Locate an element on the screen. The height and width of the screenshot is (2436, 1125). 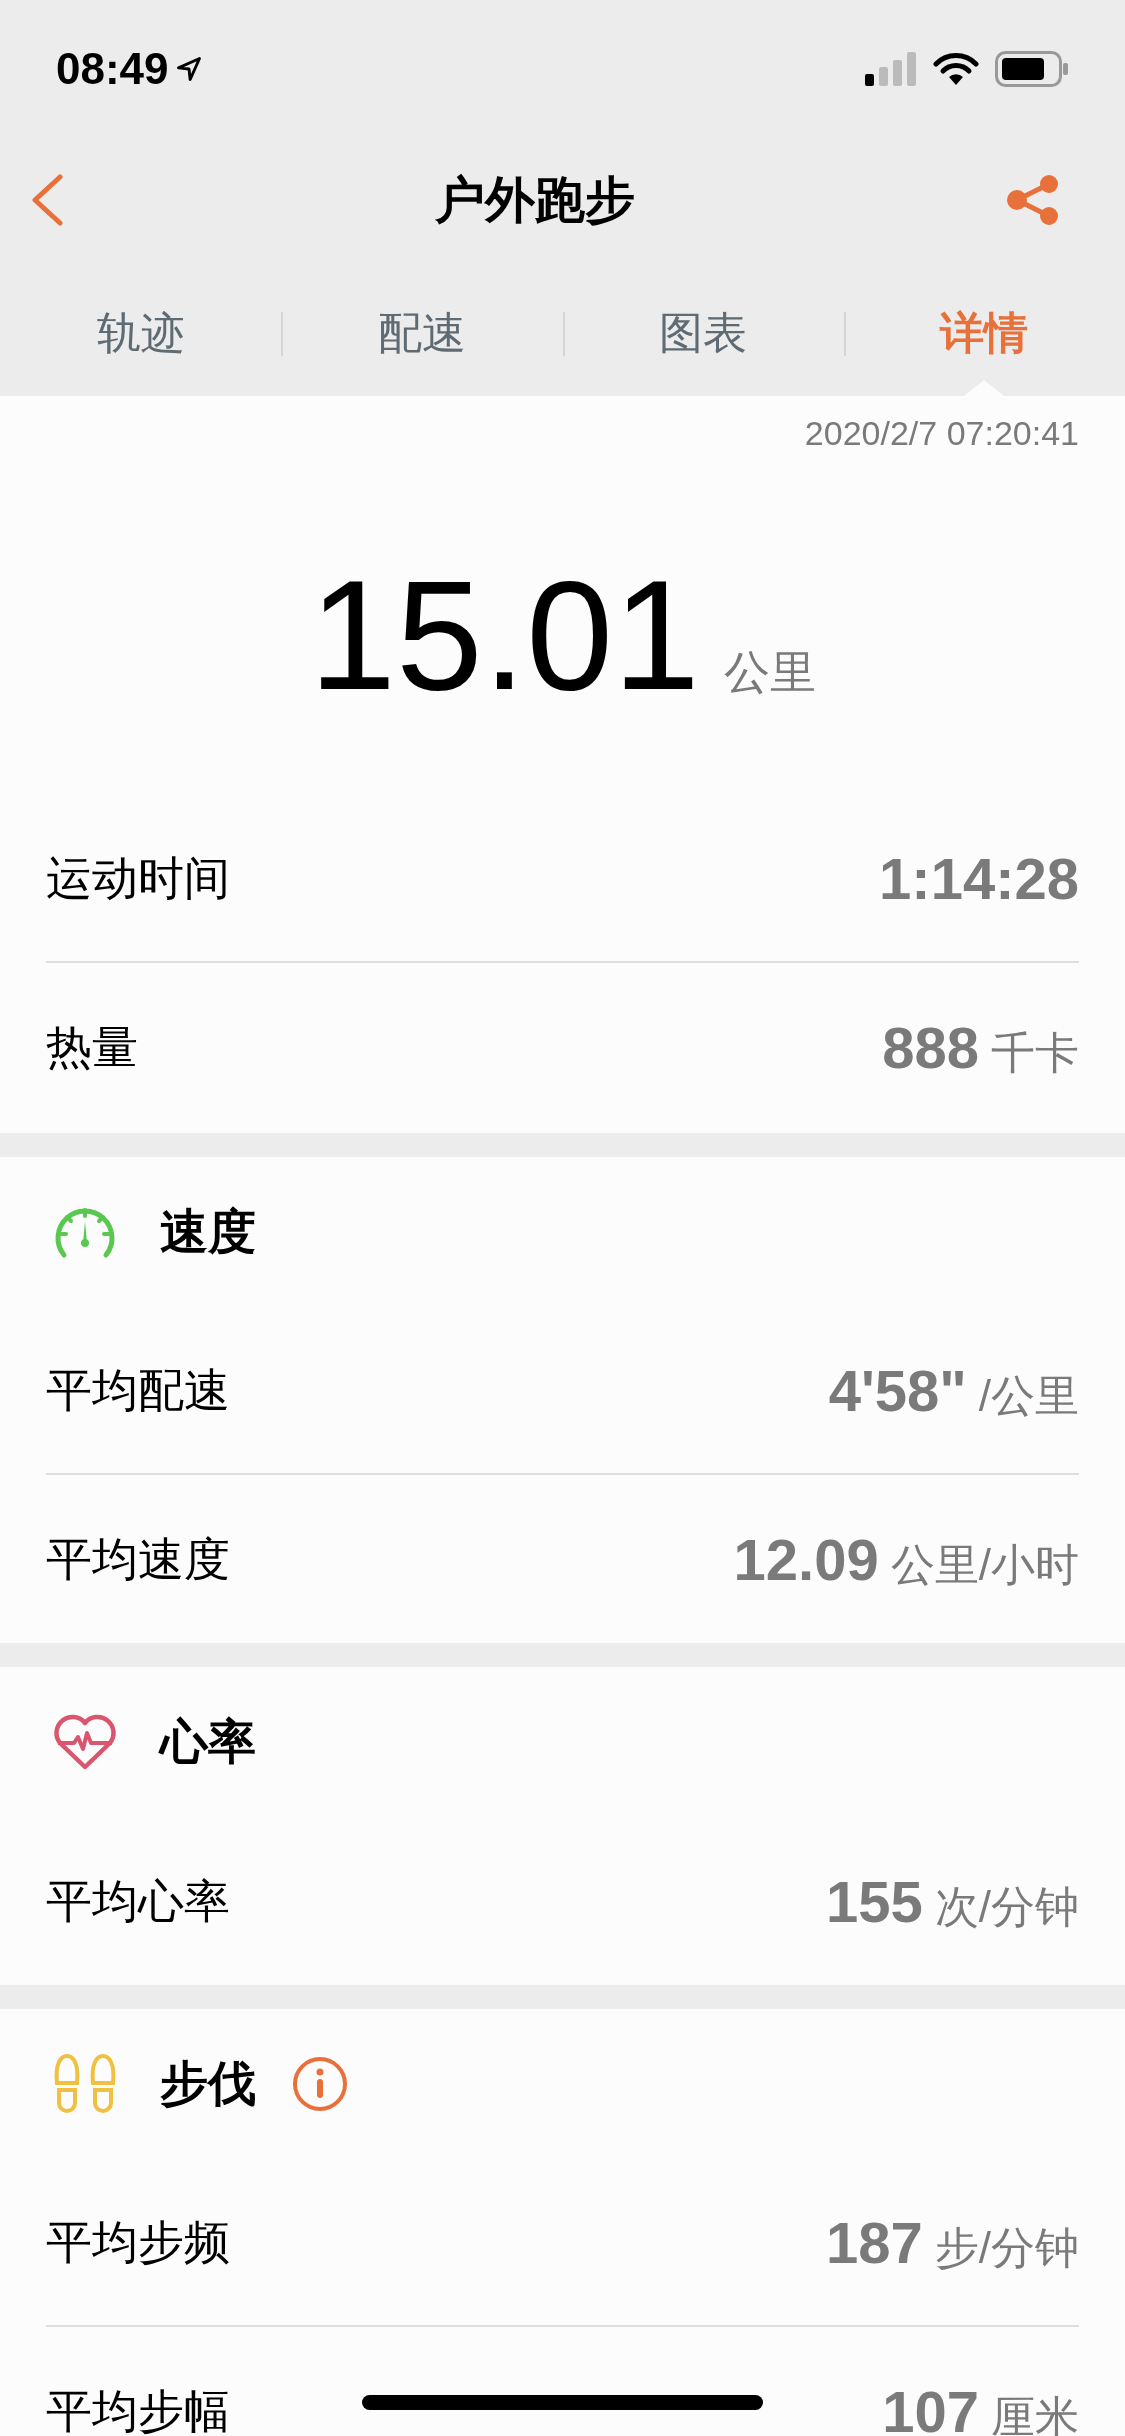
share-icon is located at coordinates (1033, 200).